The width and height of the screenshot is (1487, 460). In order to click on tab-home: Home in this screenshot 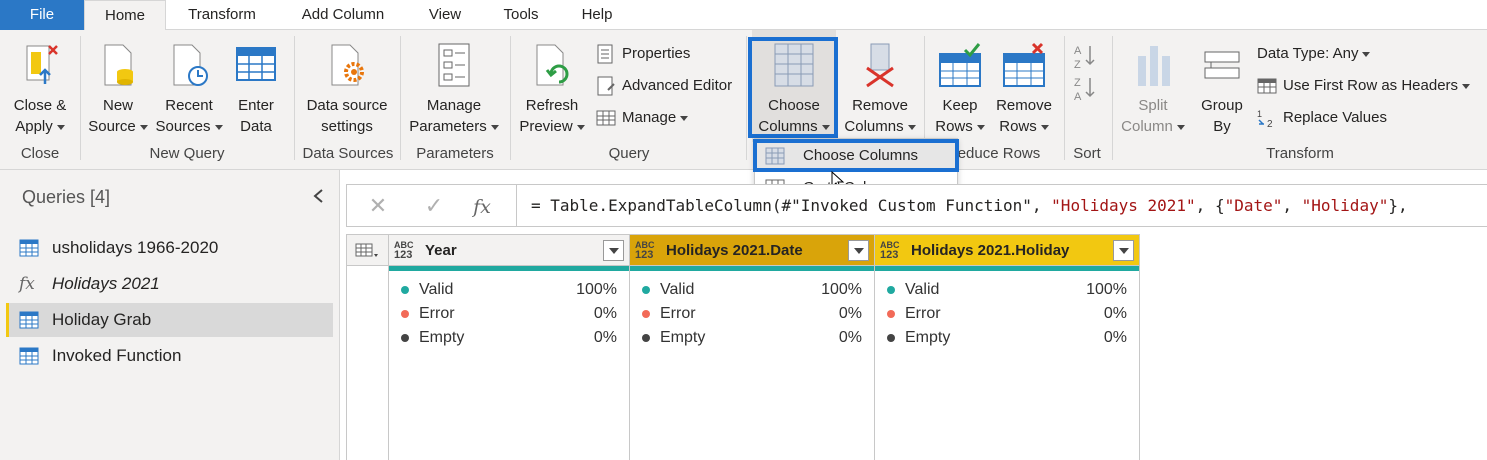, I will do `click(125, 15)`.